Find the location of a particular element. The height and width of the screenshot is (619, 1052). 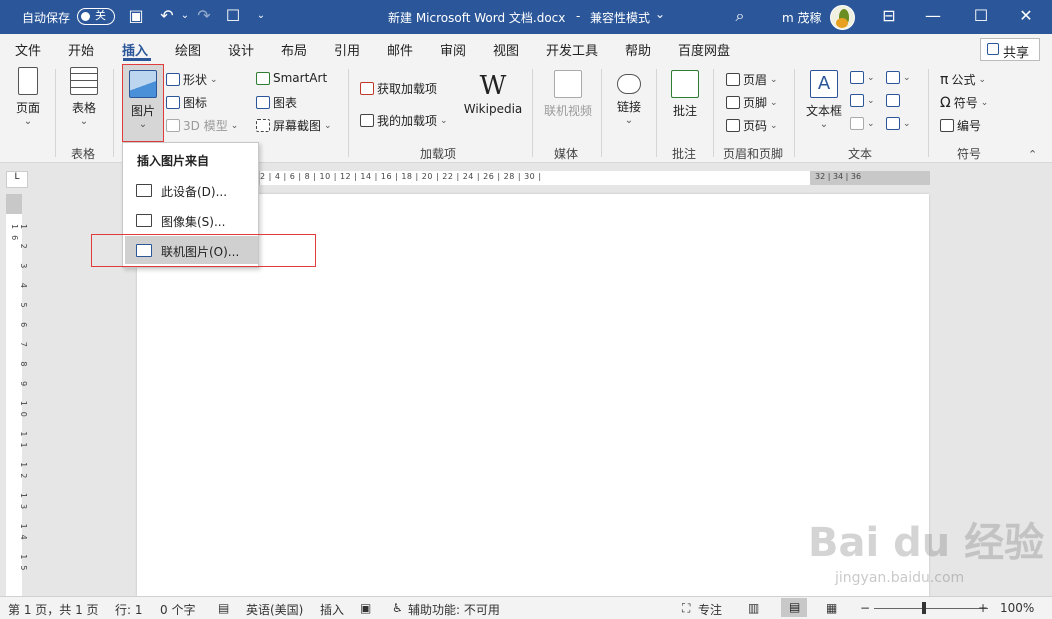

tab-baidu-netdisk: 百度网盘 is located at coordinates (704, 49).